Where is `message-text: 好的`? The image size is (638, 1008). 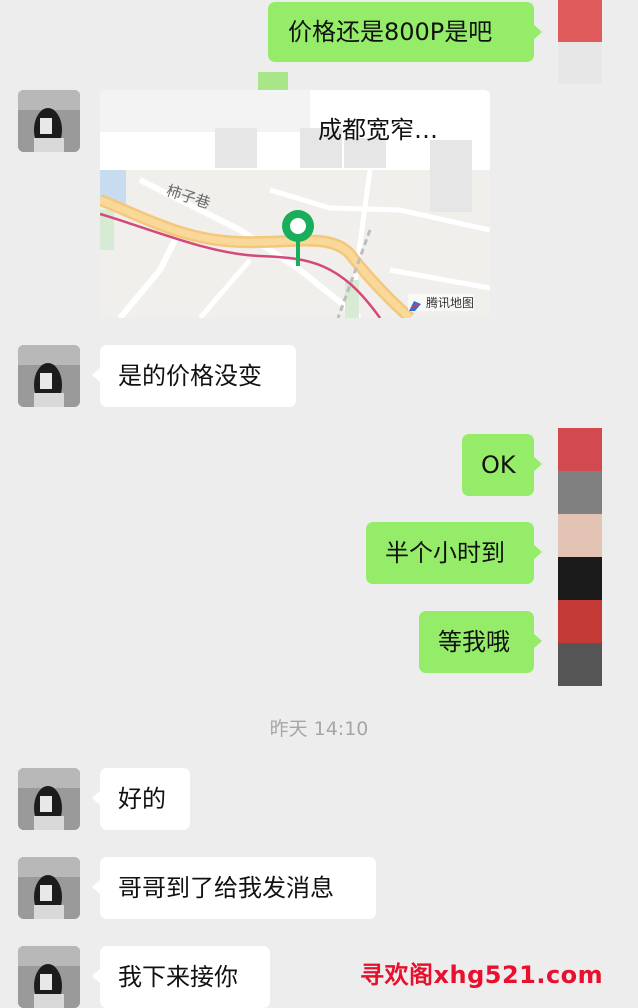
message-text: 好的 is located at coordinates (142, 799).